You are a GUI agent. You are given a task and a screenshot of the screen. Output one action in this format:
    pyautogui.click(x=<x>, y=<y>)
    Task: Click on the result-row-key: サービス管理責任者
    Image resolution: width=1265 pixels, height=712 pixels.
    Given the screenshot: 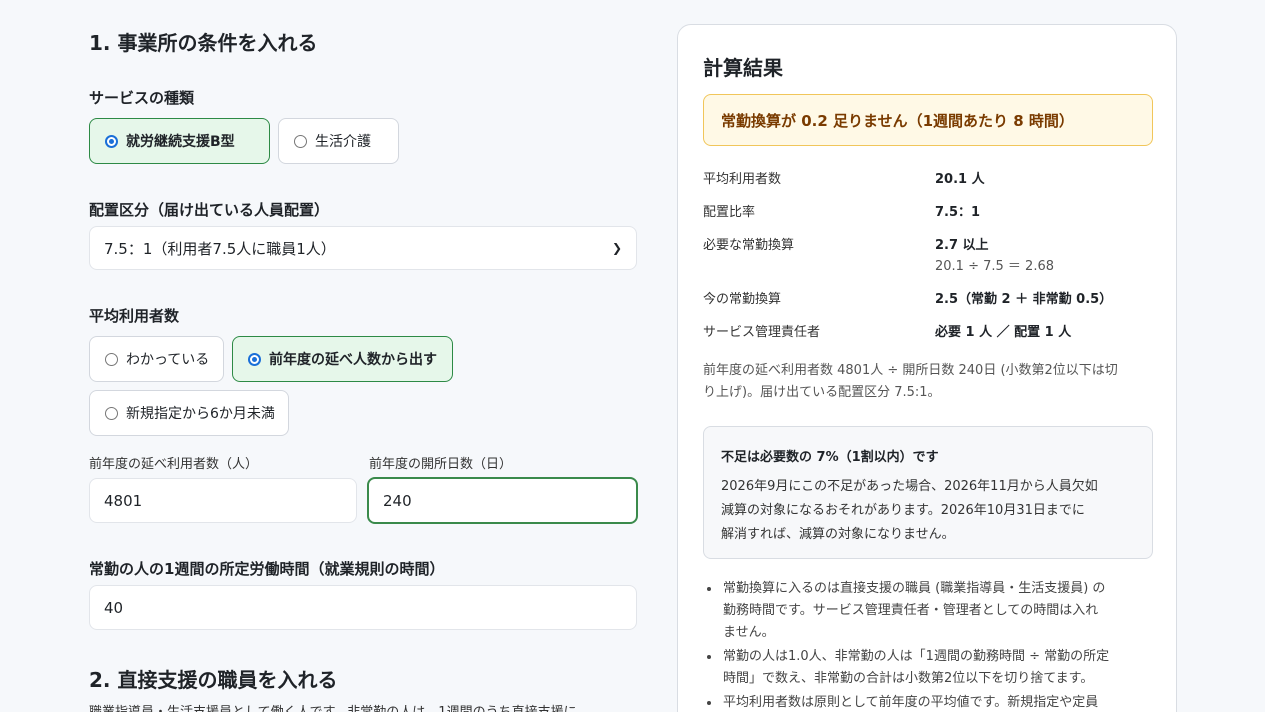 What is the action you would take?
    pyautogui.click(x=762, y=332)
    